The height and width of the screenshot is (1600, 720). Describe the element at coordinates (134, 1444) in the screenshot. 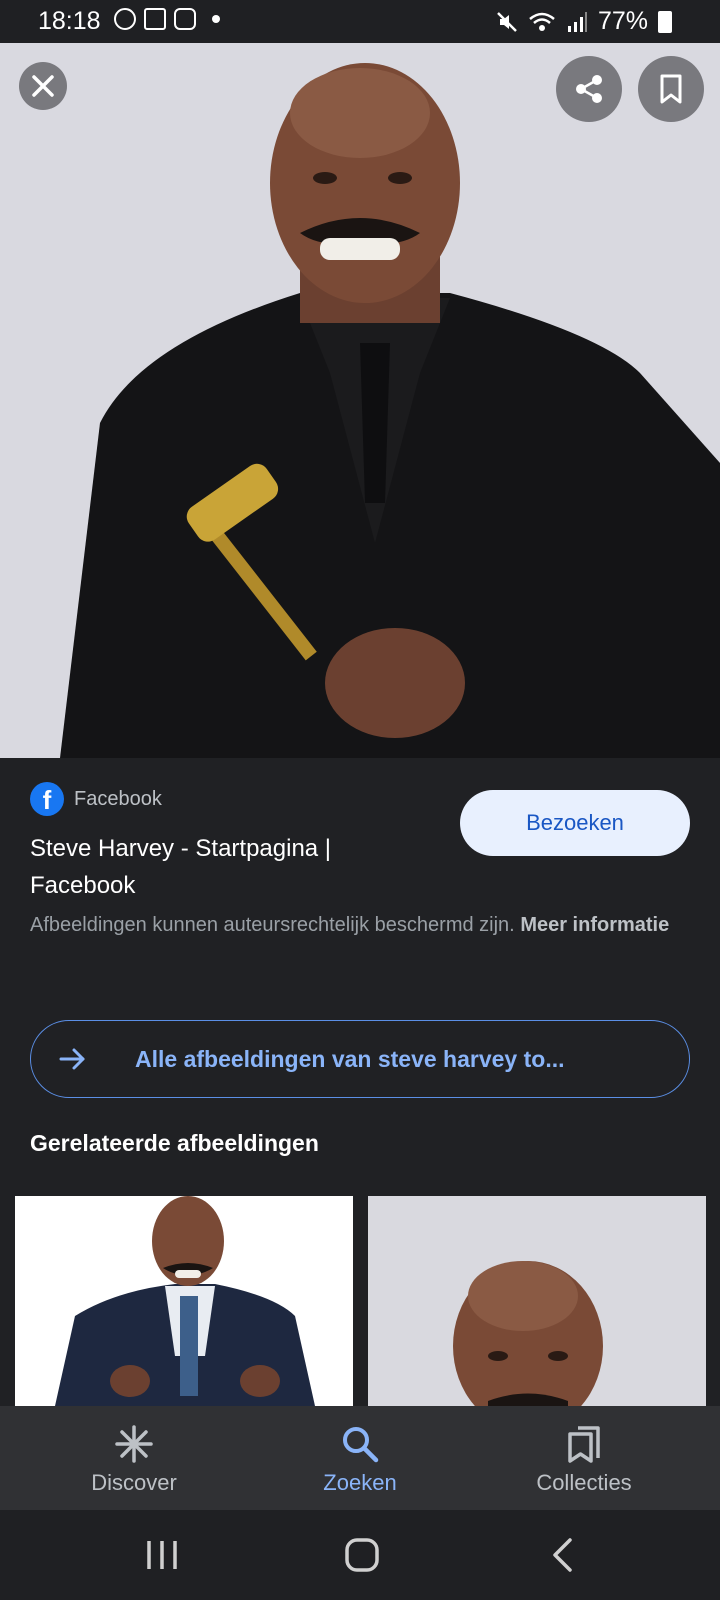

I see `discover-icon` at that location.